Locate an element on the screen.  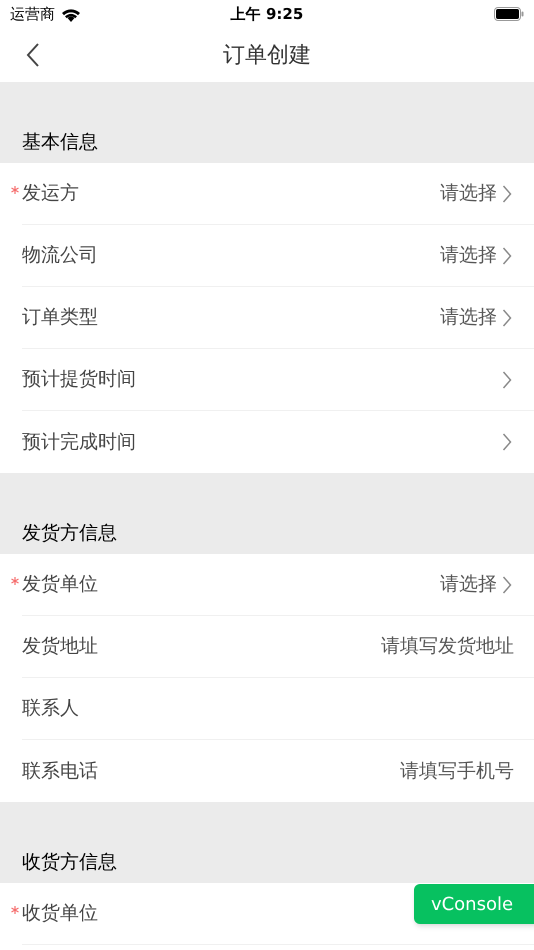
wifi-icon is located at coordinates (71, 14).